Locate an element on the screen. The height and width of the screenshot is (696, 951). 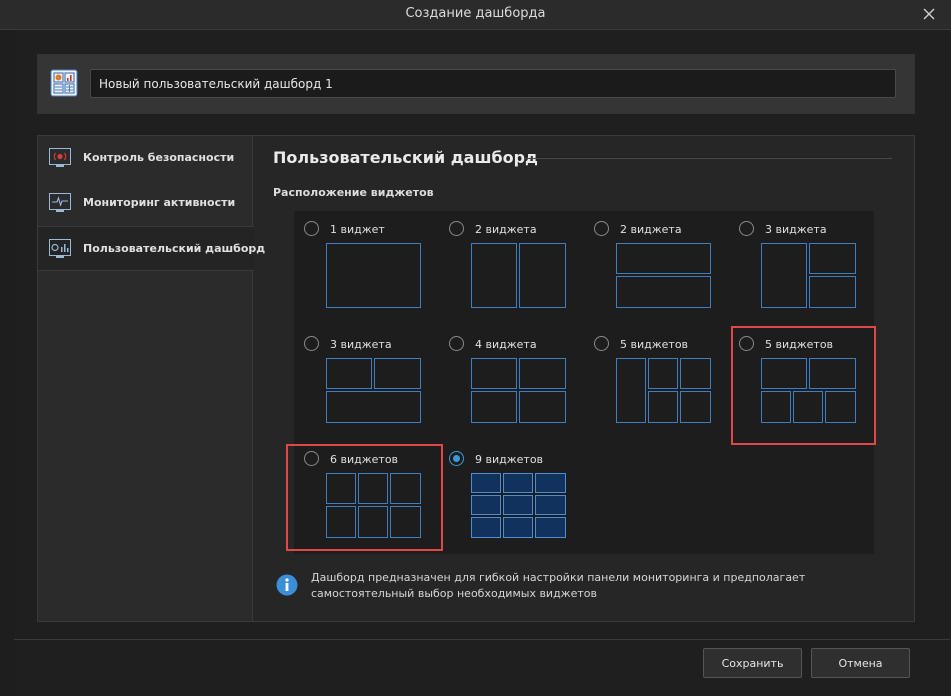
layout-option-3-bottom-wide: 3 виджета is located at coordinates (364, 381).